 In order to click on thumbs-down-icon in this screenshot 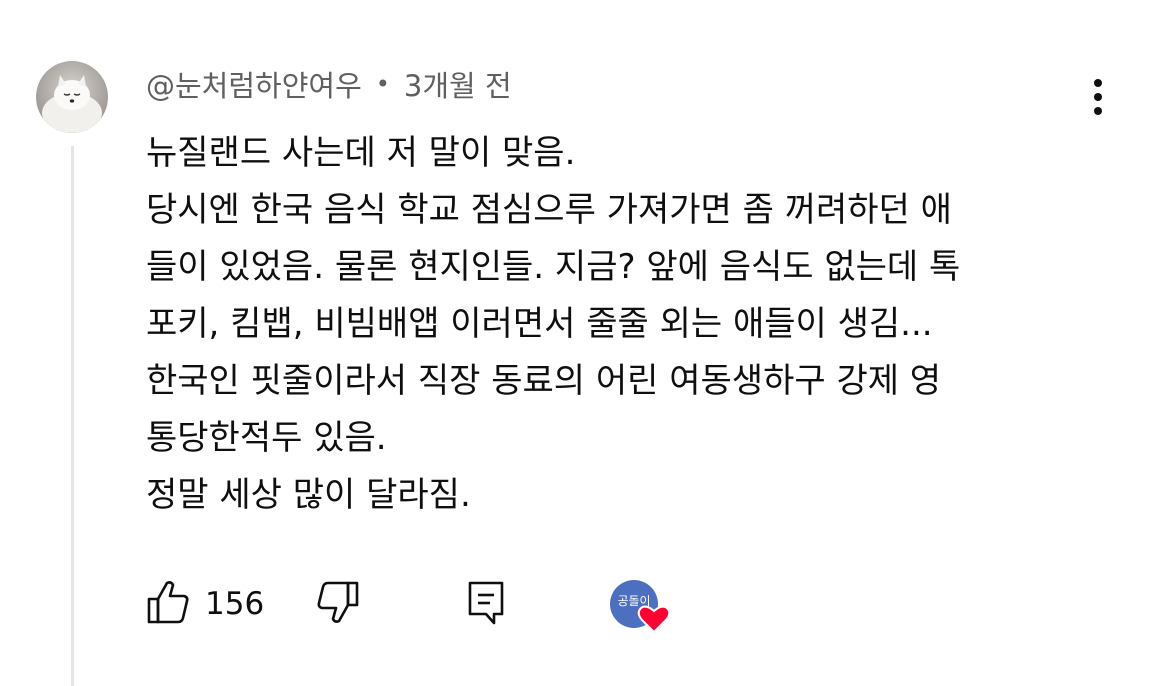, I will do `click(338, 602)`.